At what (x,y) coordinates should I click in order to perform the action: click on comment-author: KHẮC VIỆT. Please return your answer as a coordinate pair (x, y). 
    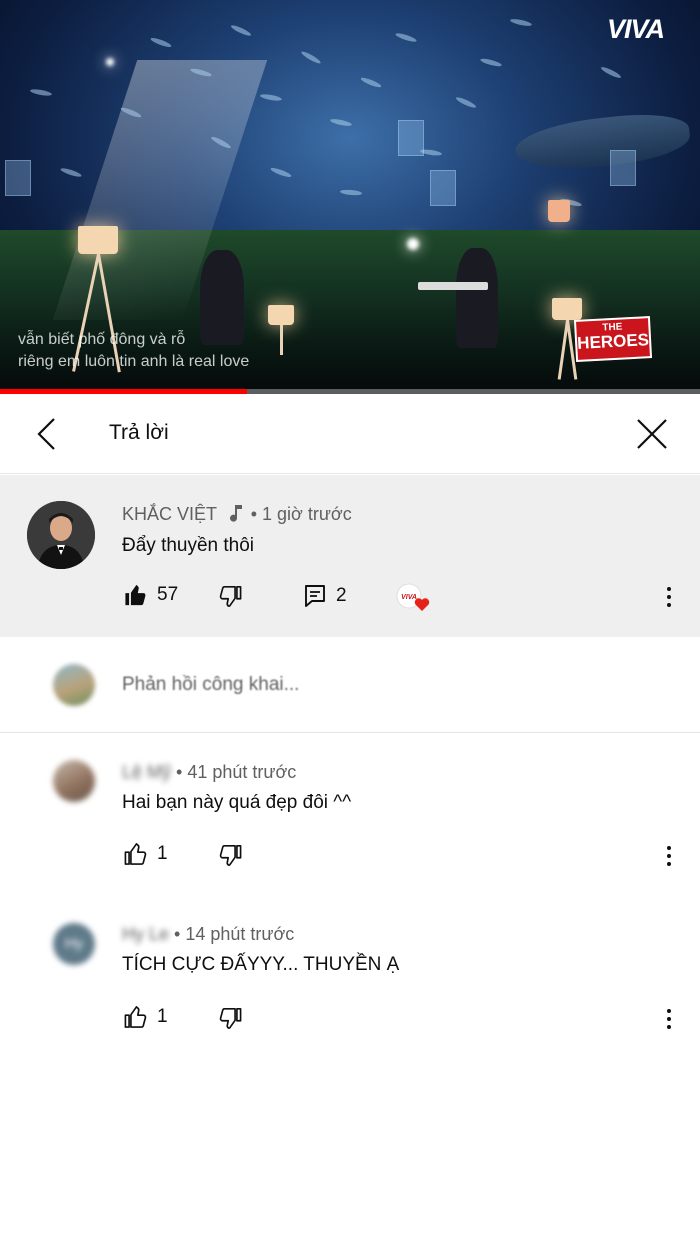
    Looking at the image, I should click on (169, 514).